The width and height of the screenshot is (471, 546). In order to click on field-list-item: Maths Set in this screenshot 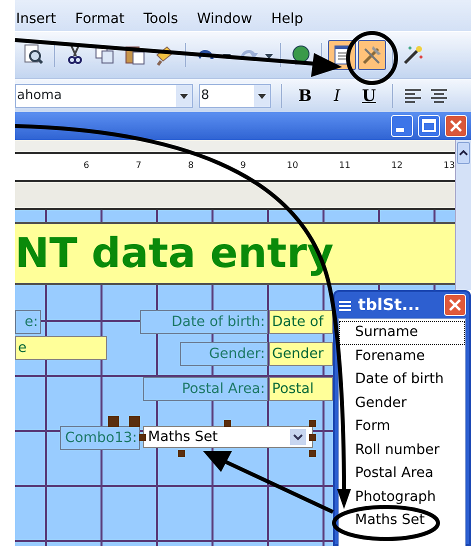, I will do `click(402, 520)`.